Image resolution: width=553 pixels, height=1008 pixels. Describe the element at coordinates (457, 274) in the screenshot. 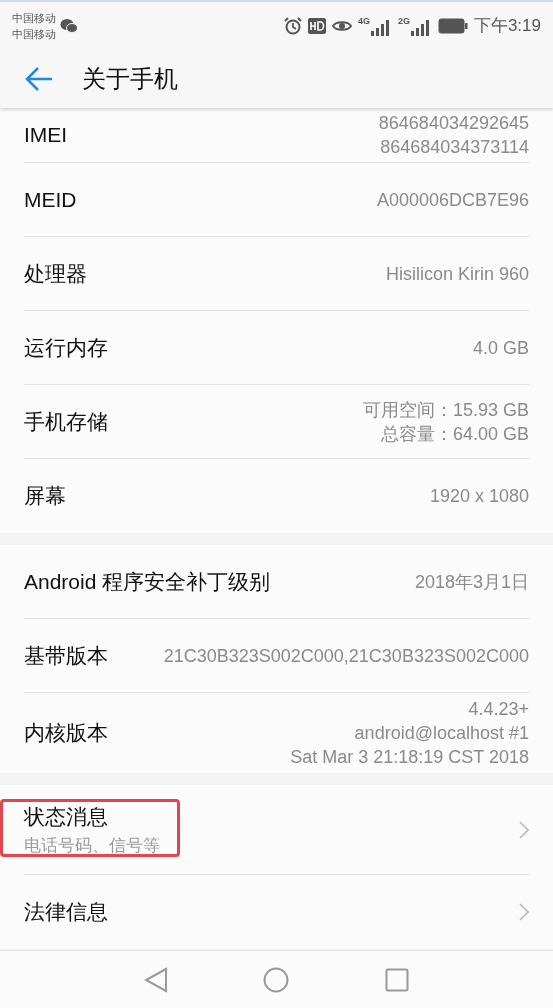

I see `row-value: Hisilicon Kirin 960` at that location.